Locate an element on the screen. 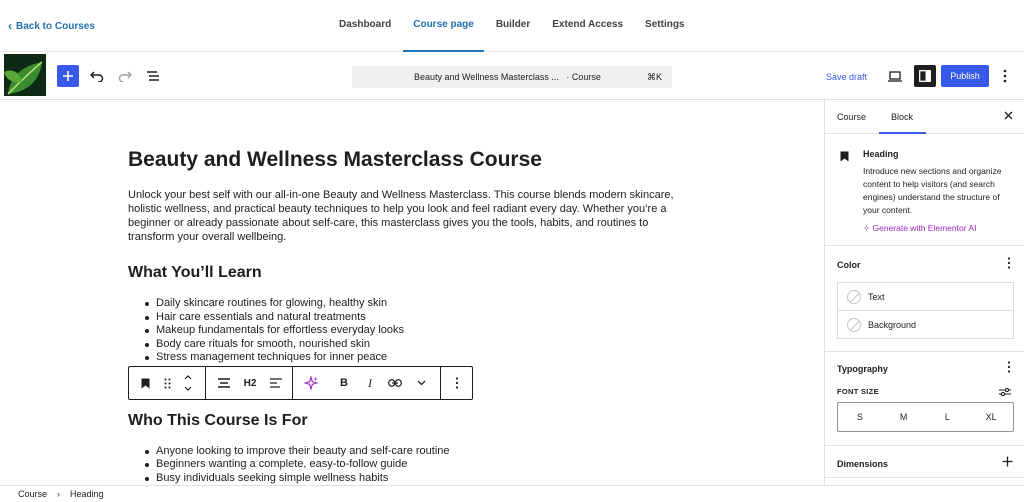  breadcrumb-heading: Heading is located at coordinates (87, 494).